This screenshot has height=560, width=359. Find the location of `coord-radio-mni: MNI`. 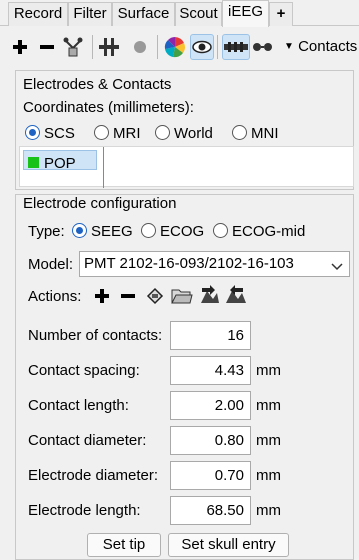

coord-radio-mni: MNI is located at coordinates (255, 133).